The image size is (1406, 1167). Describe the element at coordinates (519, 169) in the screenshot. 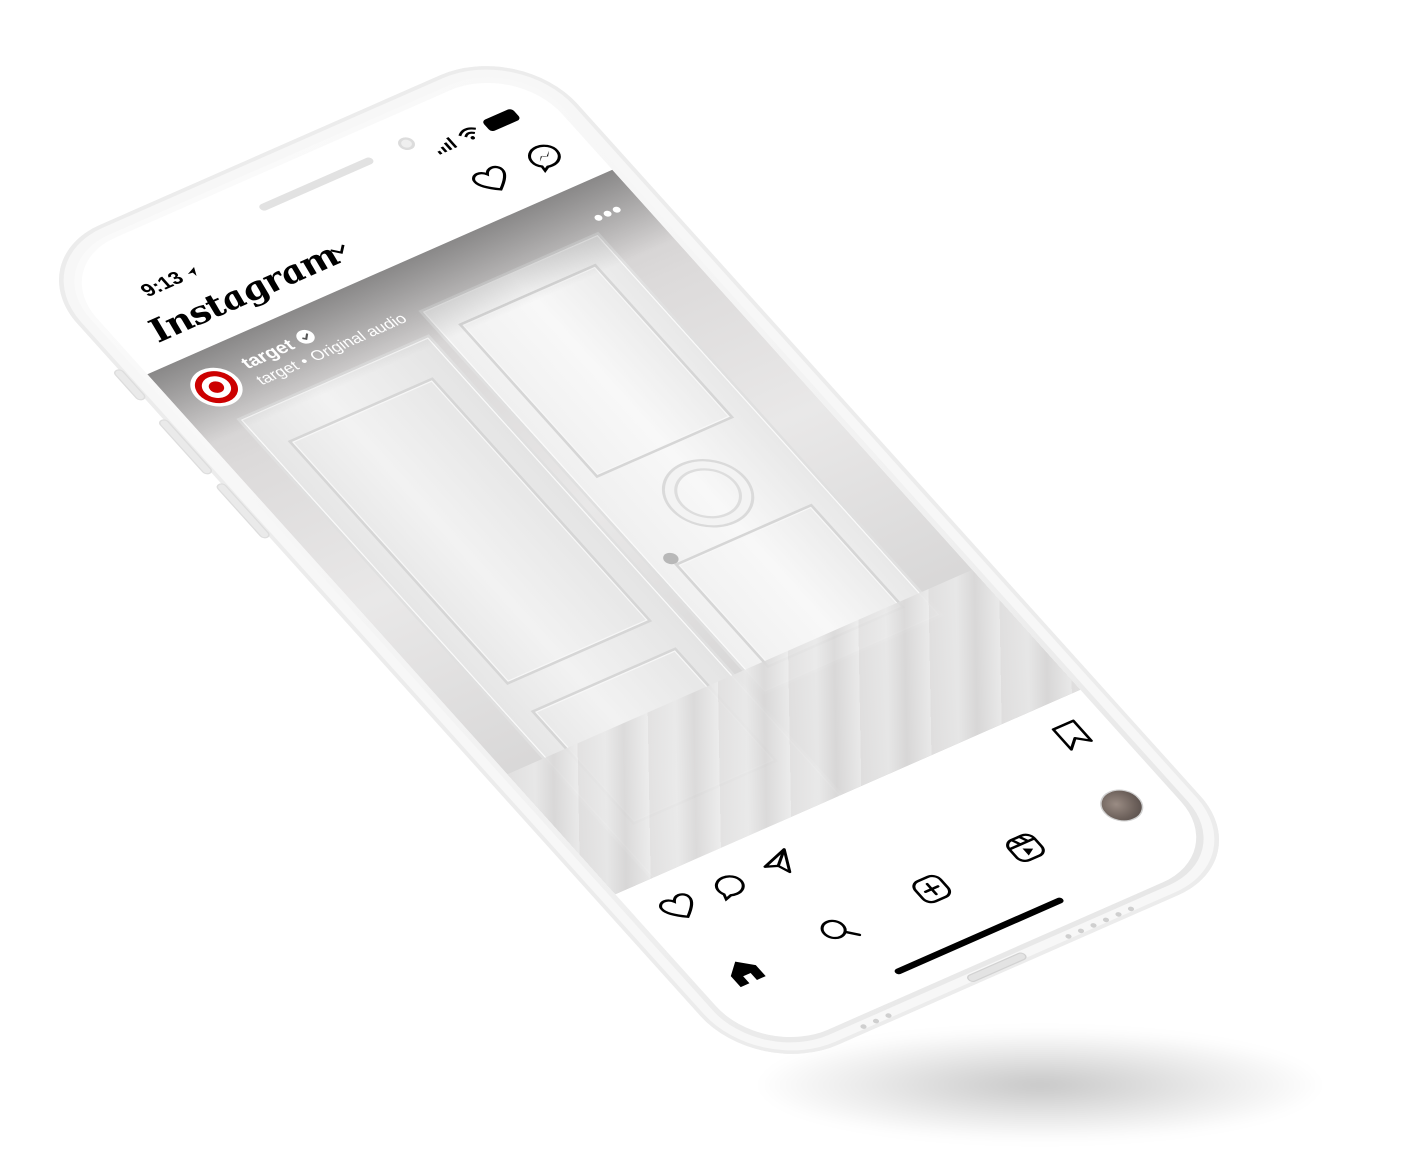

I see `header-actions` at that location.